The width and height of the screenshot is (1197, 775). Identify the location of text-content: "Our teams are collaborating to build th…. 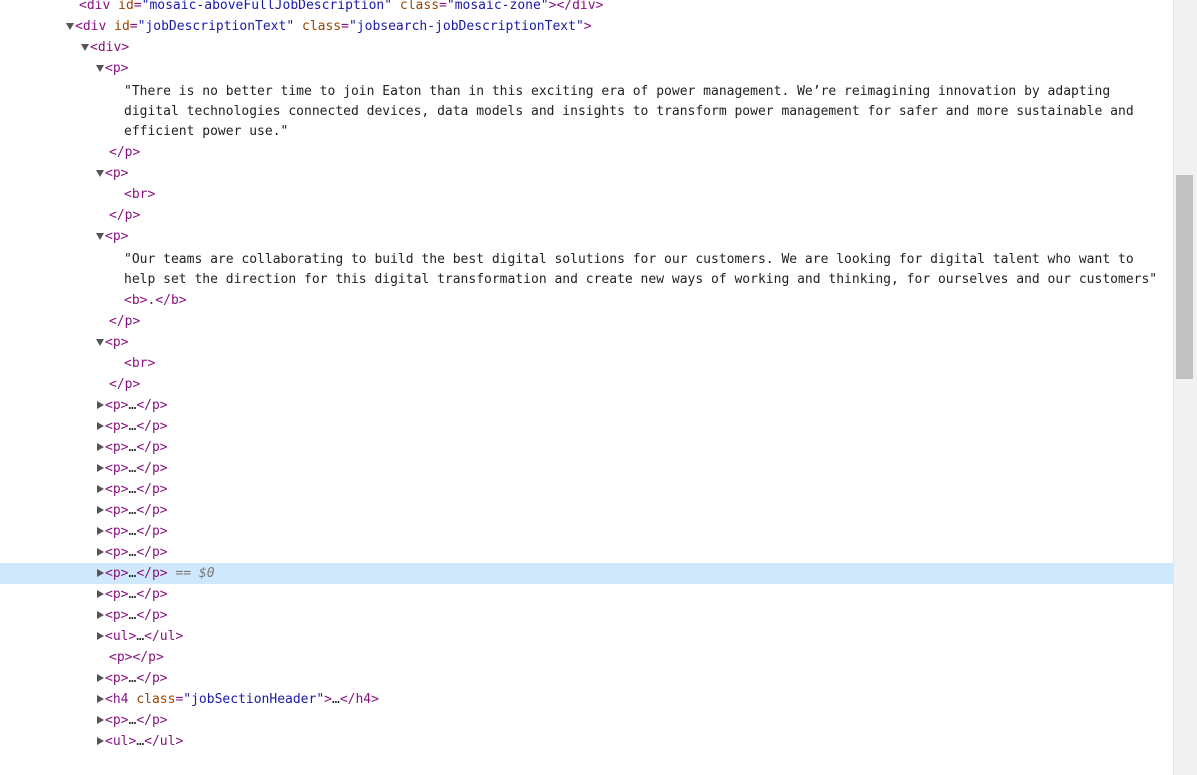
(641, 269).